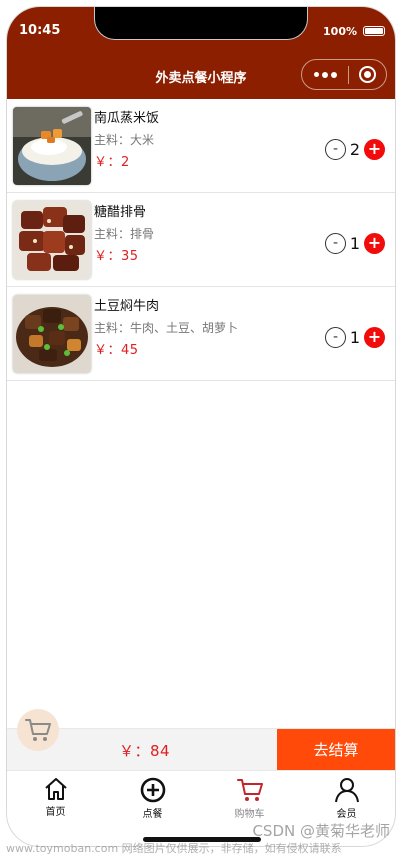 The width and height of the screenshot is (402, 857). What do you see at coordinates (201, 749) in the screenshot?
I see `checkout-bar: ￥：84 去结算` at bounding box center [201, 749].